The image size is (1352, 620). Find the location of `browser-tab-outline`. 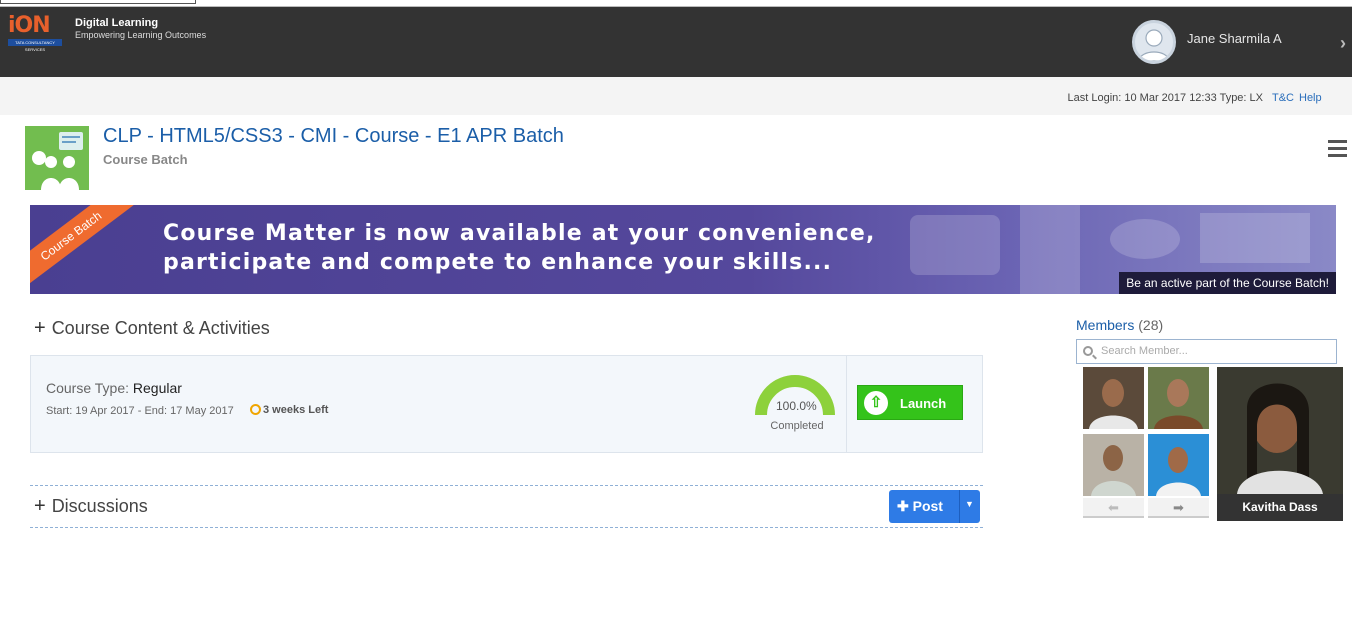

browser-tab-outline is located at coordinates (98, 2).